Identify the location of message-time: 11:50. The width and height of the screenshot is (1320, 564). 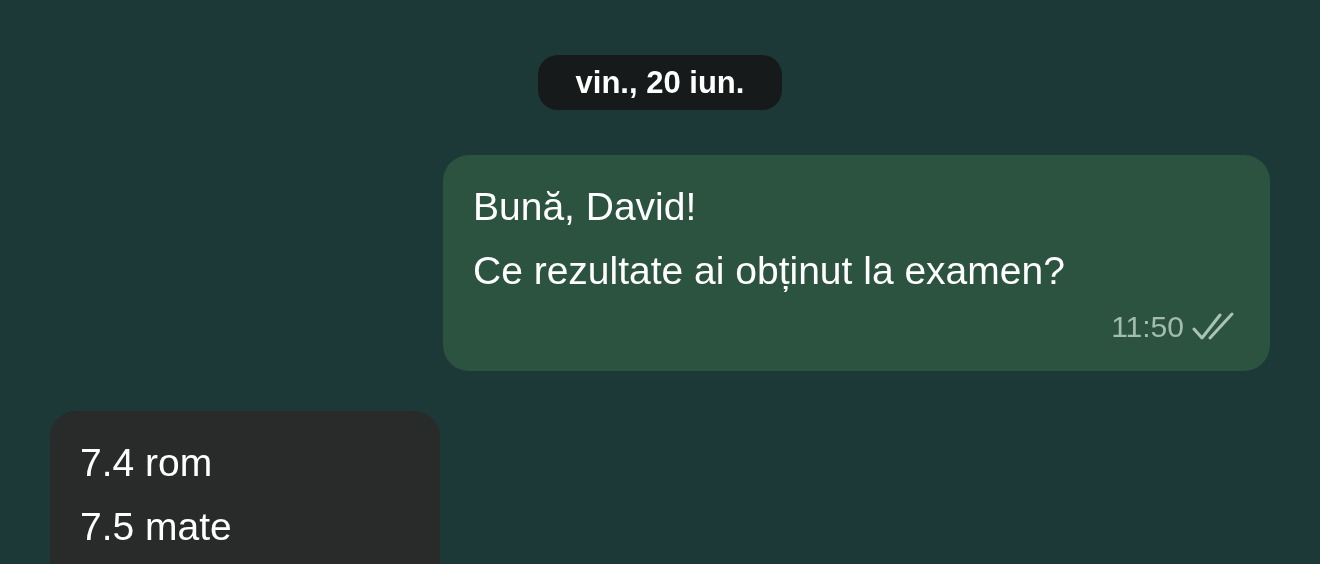
(1147, 327).